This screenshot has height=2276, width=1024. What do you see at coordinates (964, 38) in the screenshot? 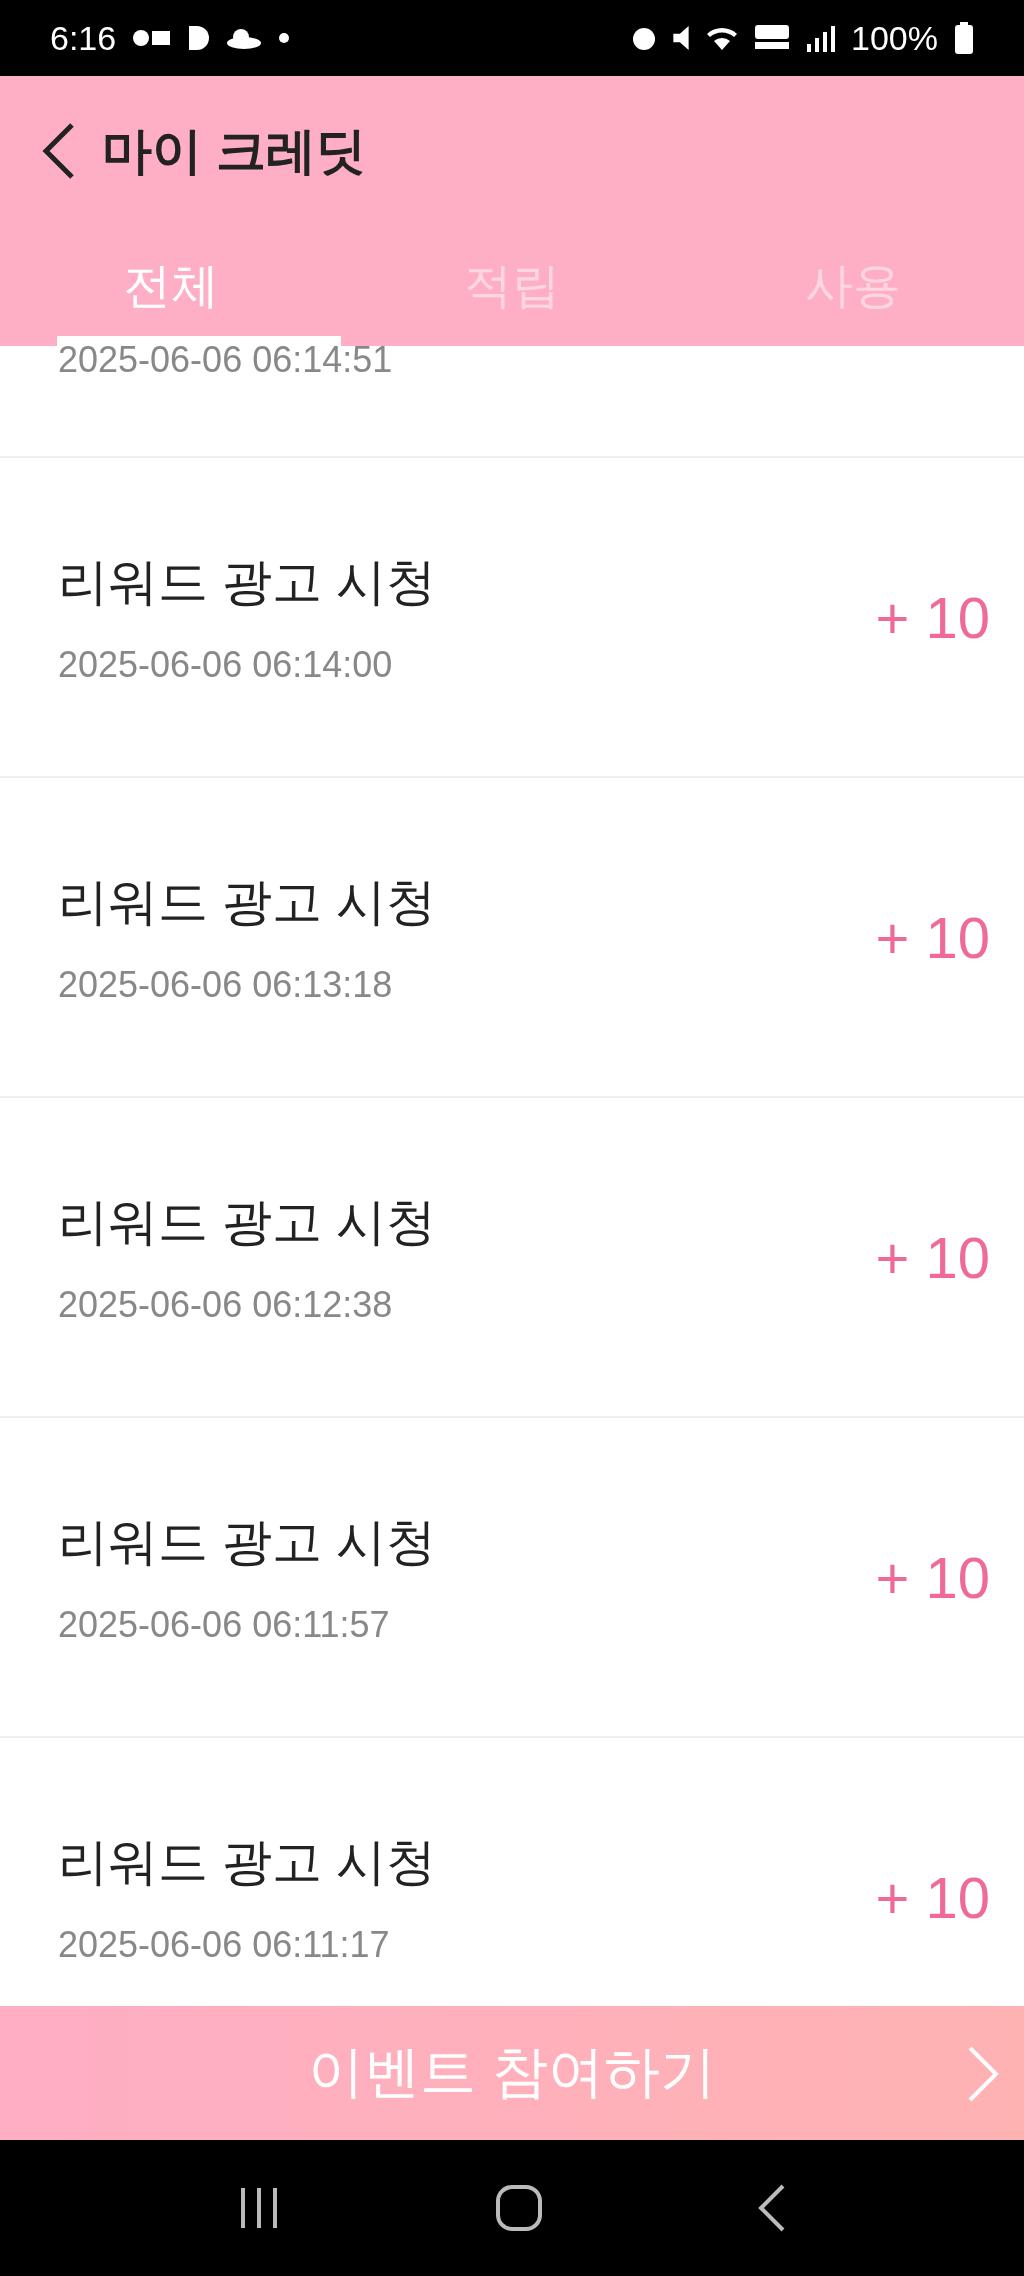
I see `battery-icon` at bounding box center [964, 38].